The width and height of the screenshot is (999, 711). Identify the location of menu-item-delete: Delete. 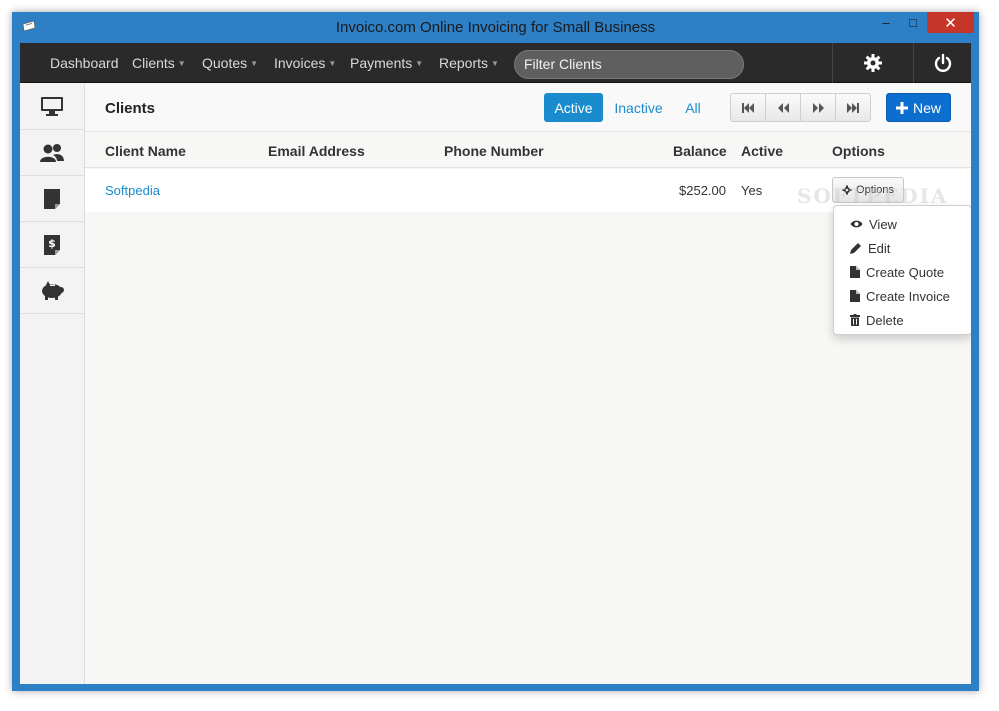
(902, 320).